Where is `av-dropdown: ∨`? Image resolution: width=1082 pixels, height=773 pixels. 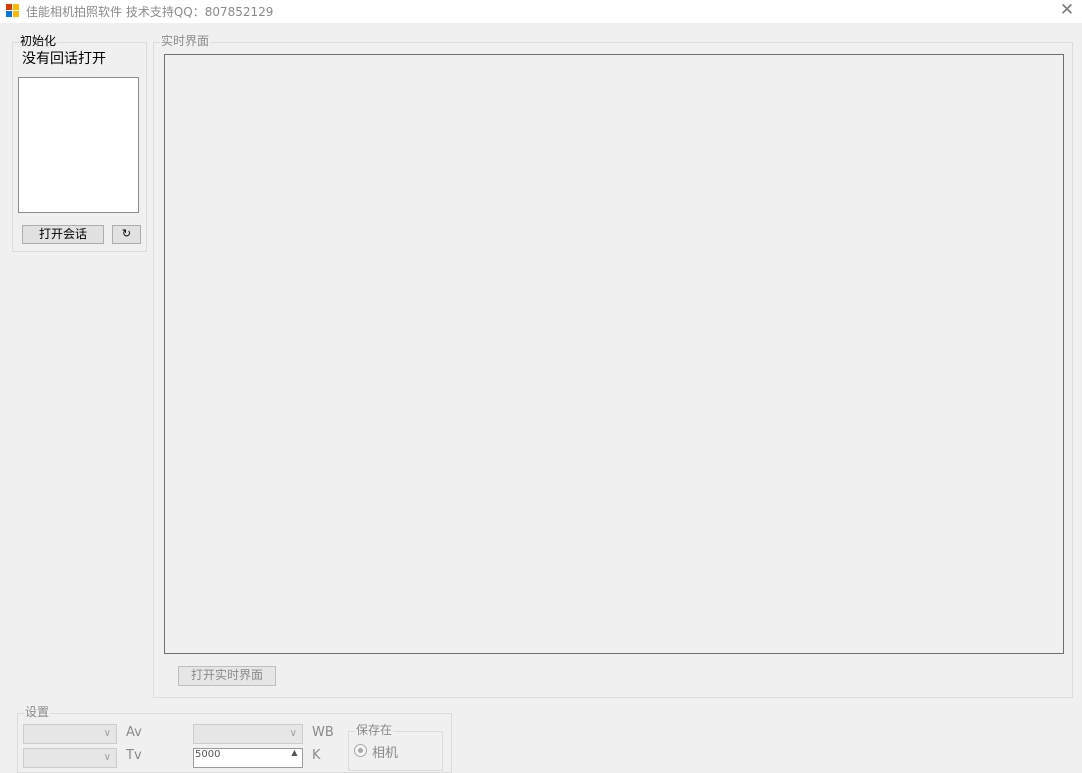
av-dropdown: ∨ is located at coordinates (70, 734).